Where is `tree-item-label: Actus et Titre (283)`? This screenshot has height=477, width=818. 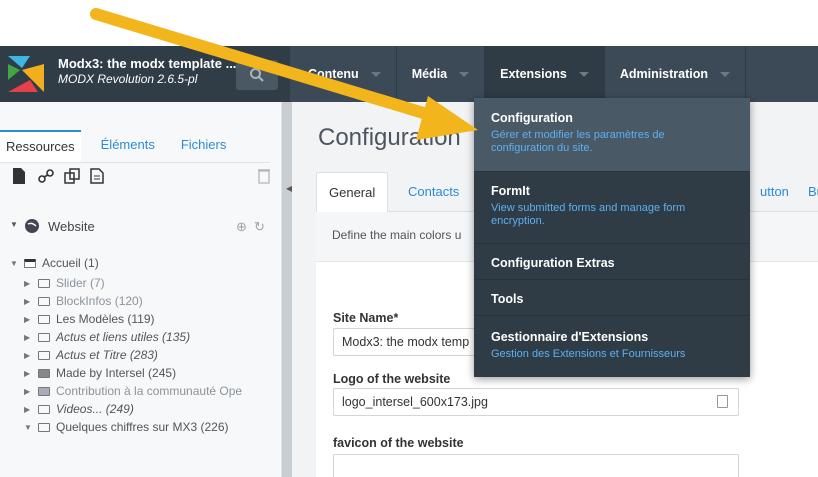 tree-item-label: Actus et Titre (283) is located at coordinates (107, 355).